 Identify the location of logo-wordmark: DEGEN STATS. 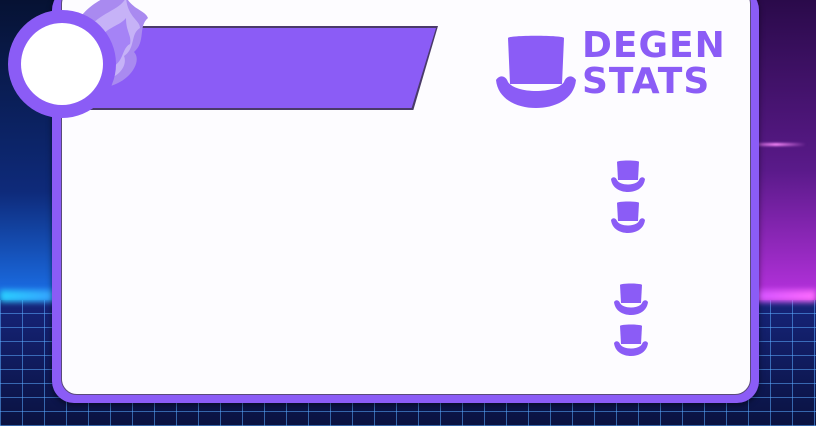
(654, 64).